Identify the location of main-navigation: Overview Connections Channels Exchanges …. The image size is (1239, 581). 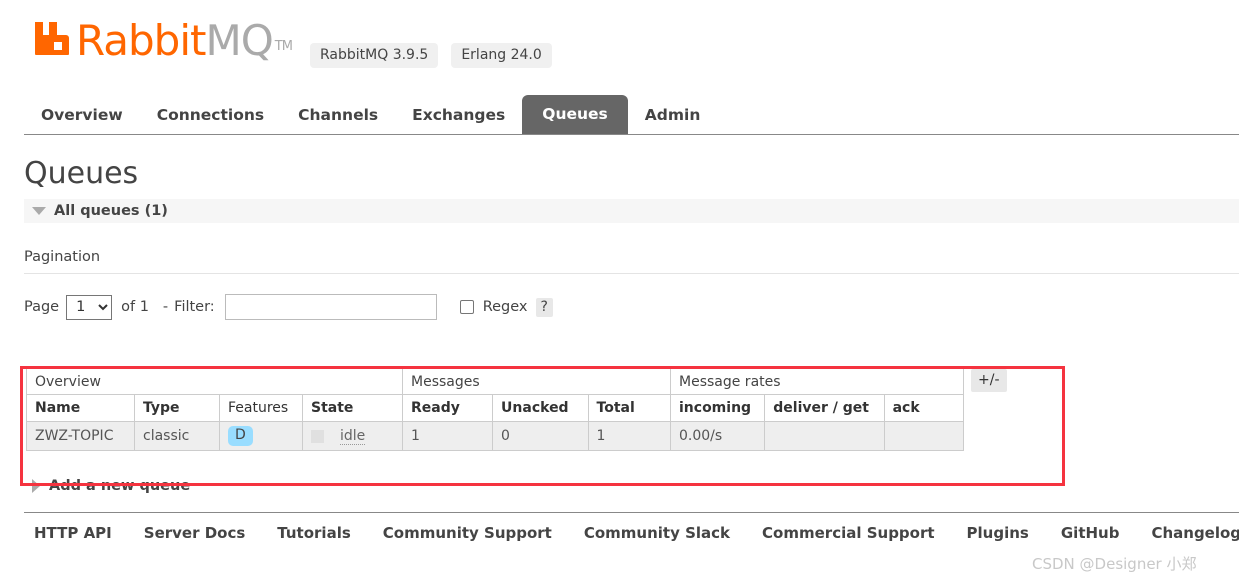
(631, 115).